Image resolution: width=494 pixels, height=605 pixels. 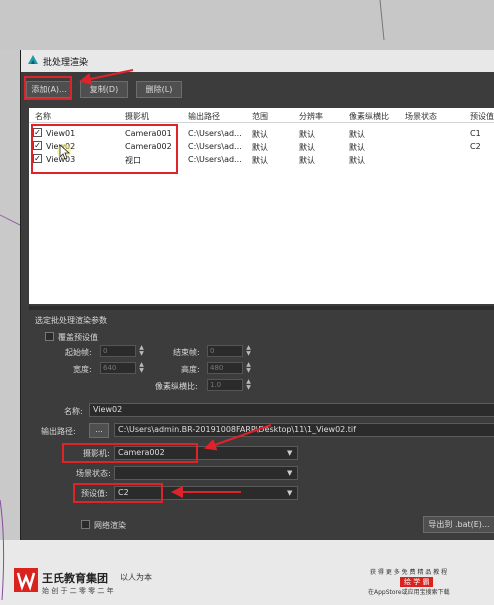 I want to click on promo-line-3: 在AppStore或应用宝搜索下载, so click(x=409, y=592).